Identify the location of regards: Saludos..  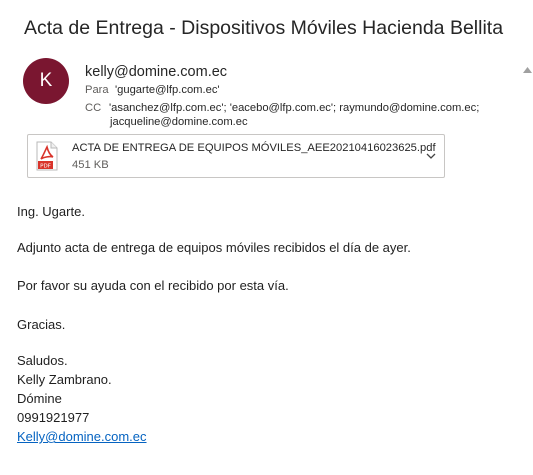
(42, 360).